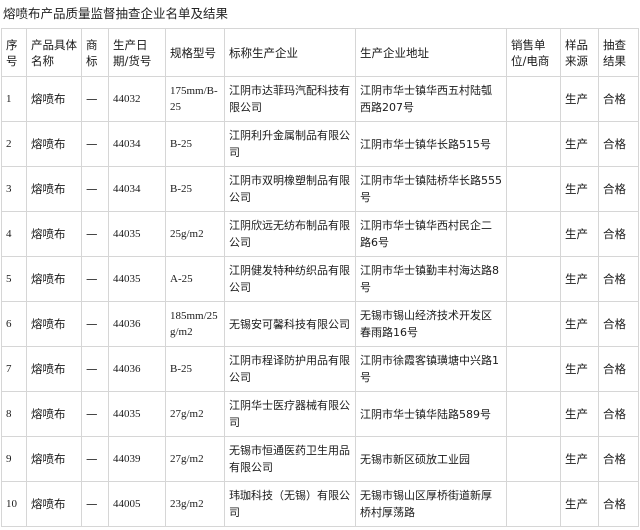  I want to click on cell-manufacturer: 江阴市程译防护用品有限公司, so click(290, 369).